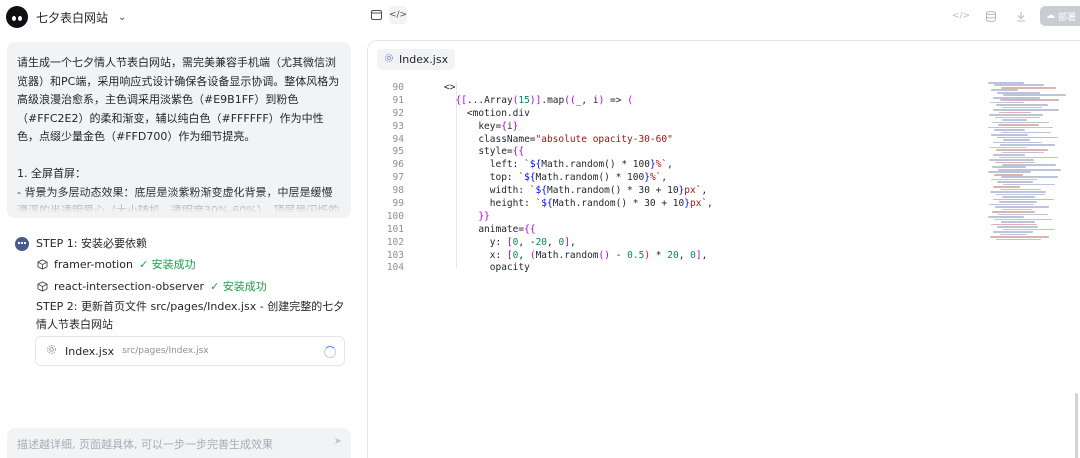 The height and width of the screenshot is (458, 1080). I want to click on code-text: }}, so click(484, 216).